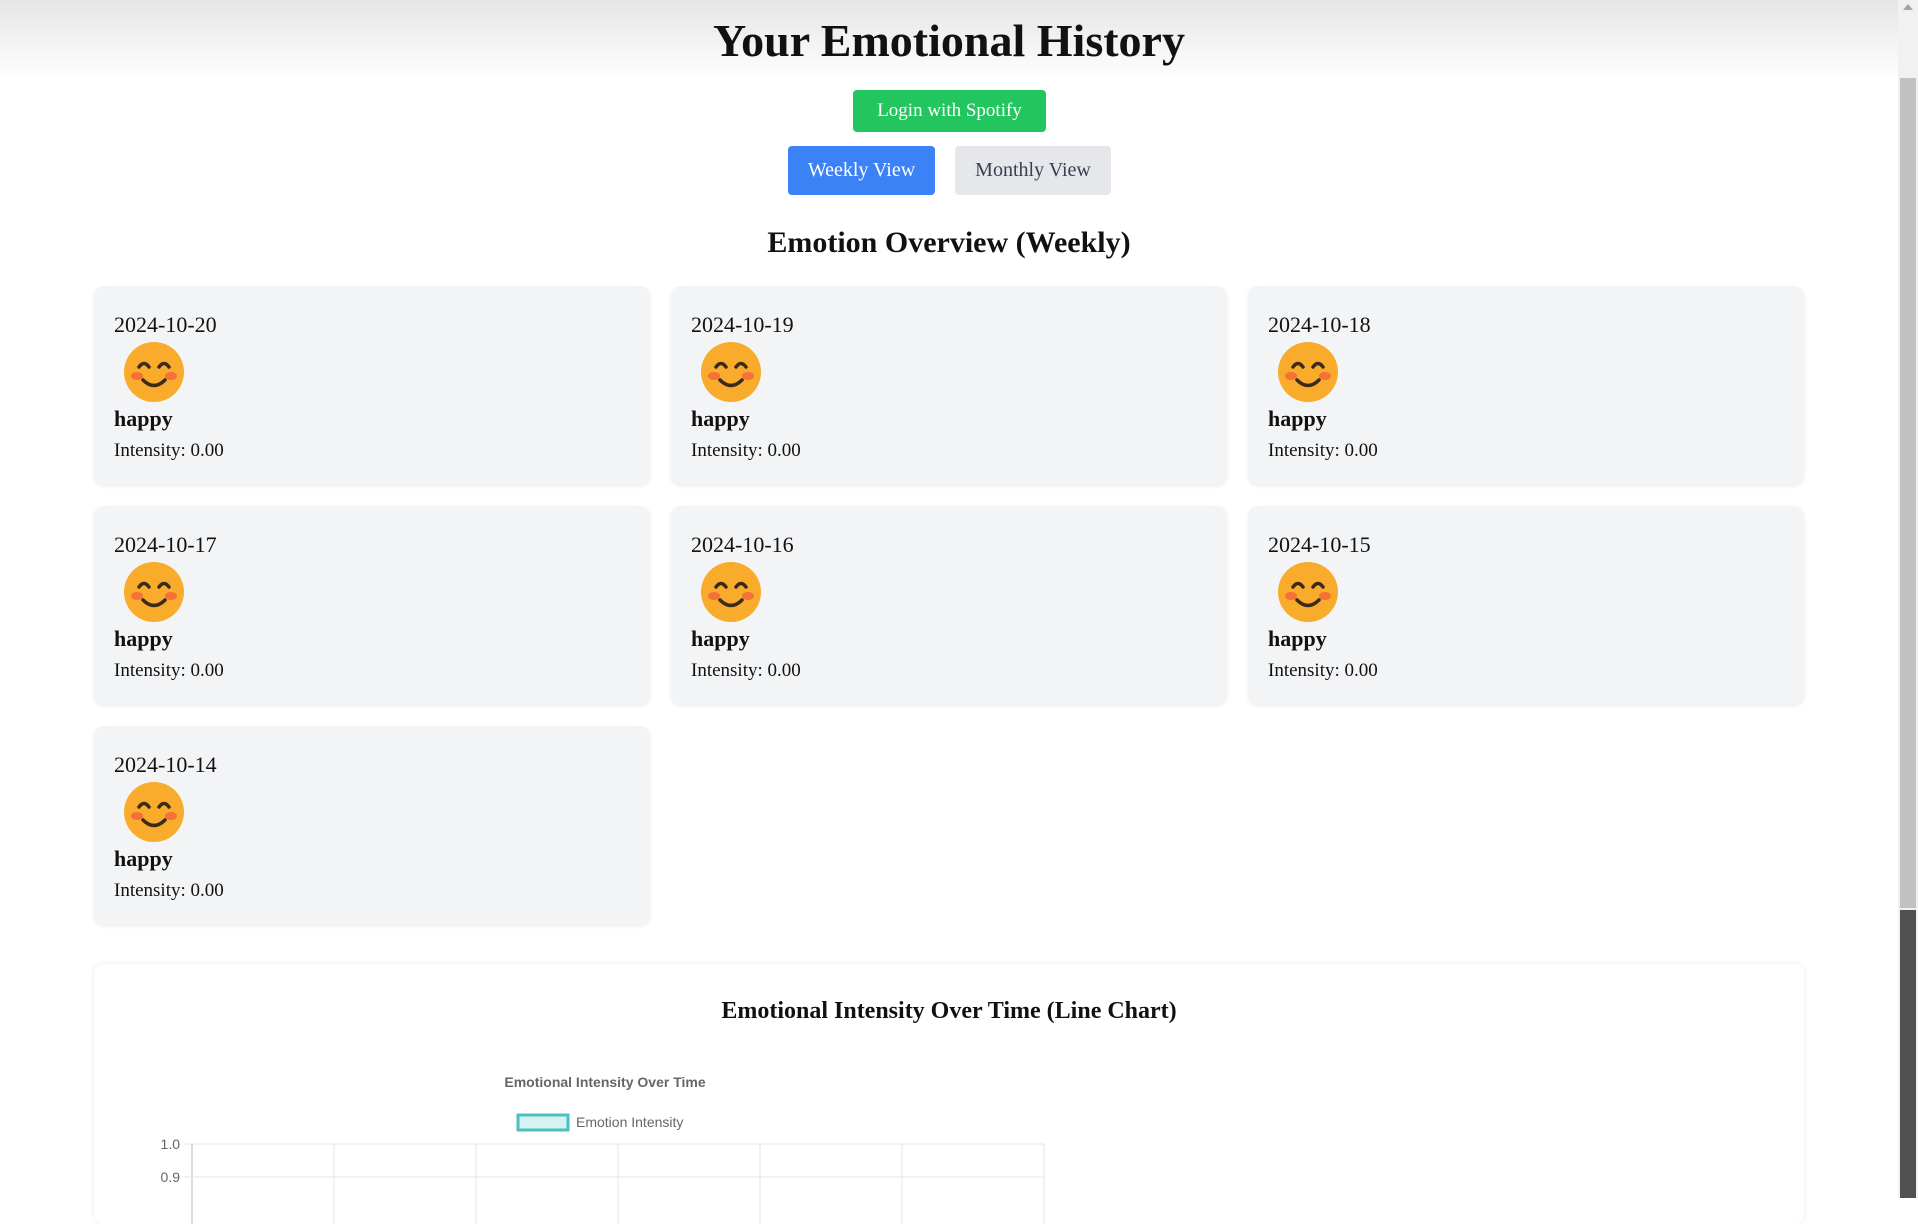 The width and height of the screenshot is (1918, 1224). Describe the element at coordinates (165, 324) in the screenshot. I see `card-date: 2024-10-20` at that location.